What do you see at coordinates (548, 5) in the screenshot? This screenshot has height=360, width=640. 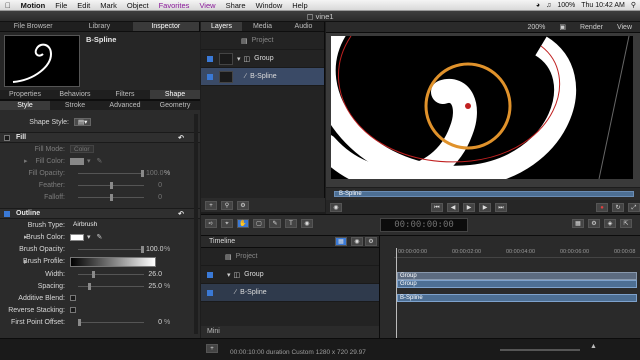 I see `volume-icon: ♫` at bounding box center [548, 5].